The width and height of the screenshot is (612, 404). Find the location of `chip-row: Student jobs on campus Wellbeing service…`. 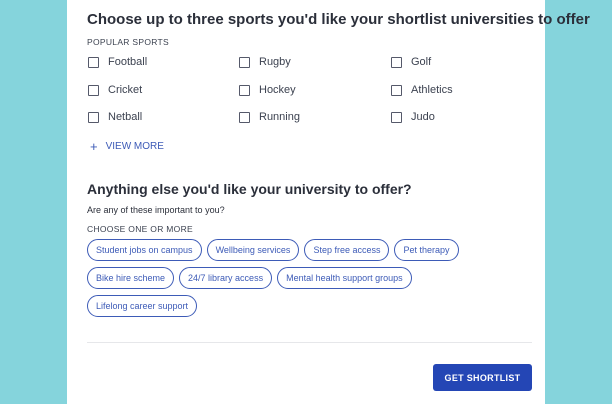

chip-row: Student jobs on campus Wellbeing service… is located at coordinates (297, 250).